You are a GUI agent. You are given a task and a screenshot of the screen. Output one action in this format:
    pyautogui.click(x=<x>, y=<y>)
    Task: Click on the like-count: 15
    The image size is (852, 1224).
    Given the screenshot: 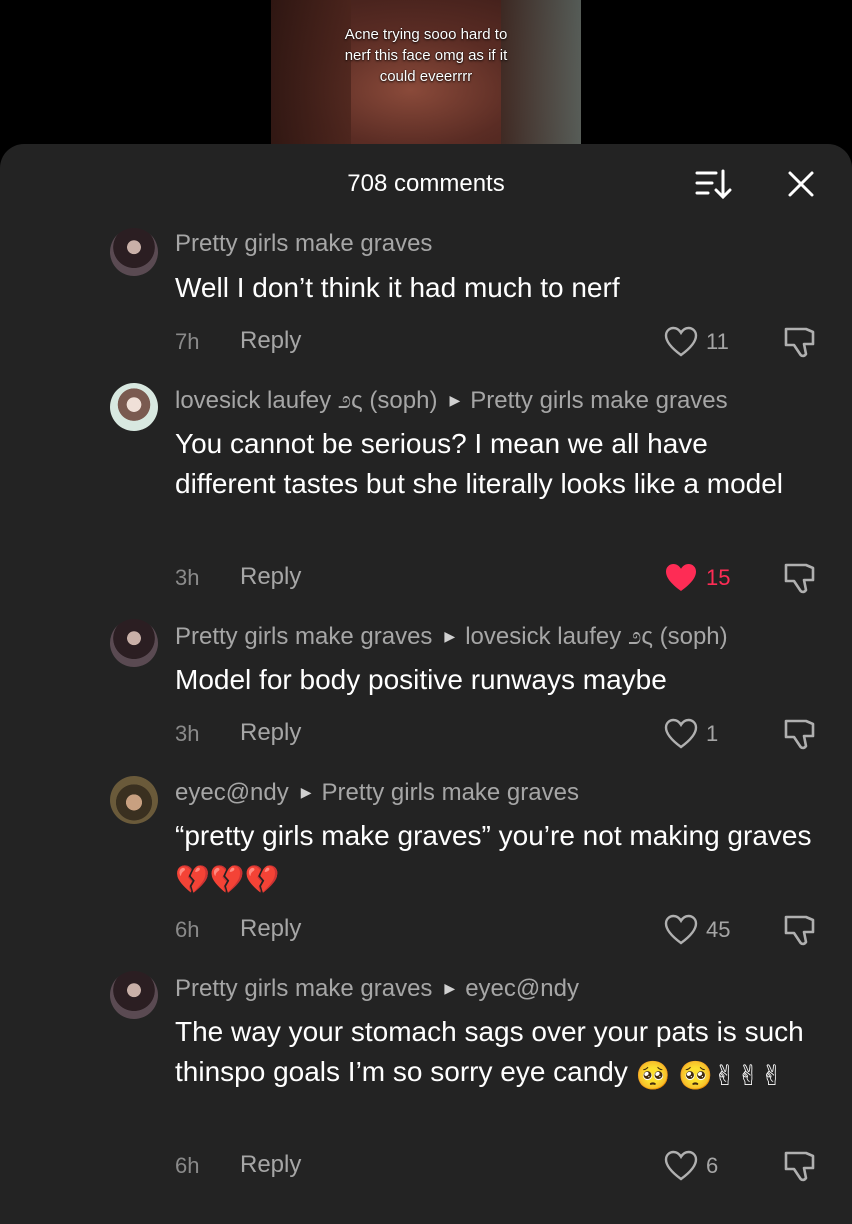 What is the action you would take?
    pyautogui.click(x=718, y=577)
    